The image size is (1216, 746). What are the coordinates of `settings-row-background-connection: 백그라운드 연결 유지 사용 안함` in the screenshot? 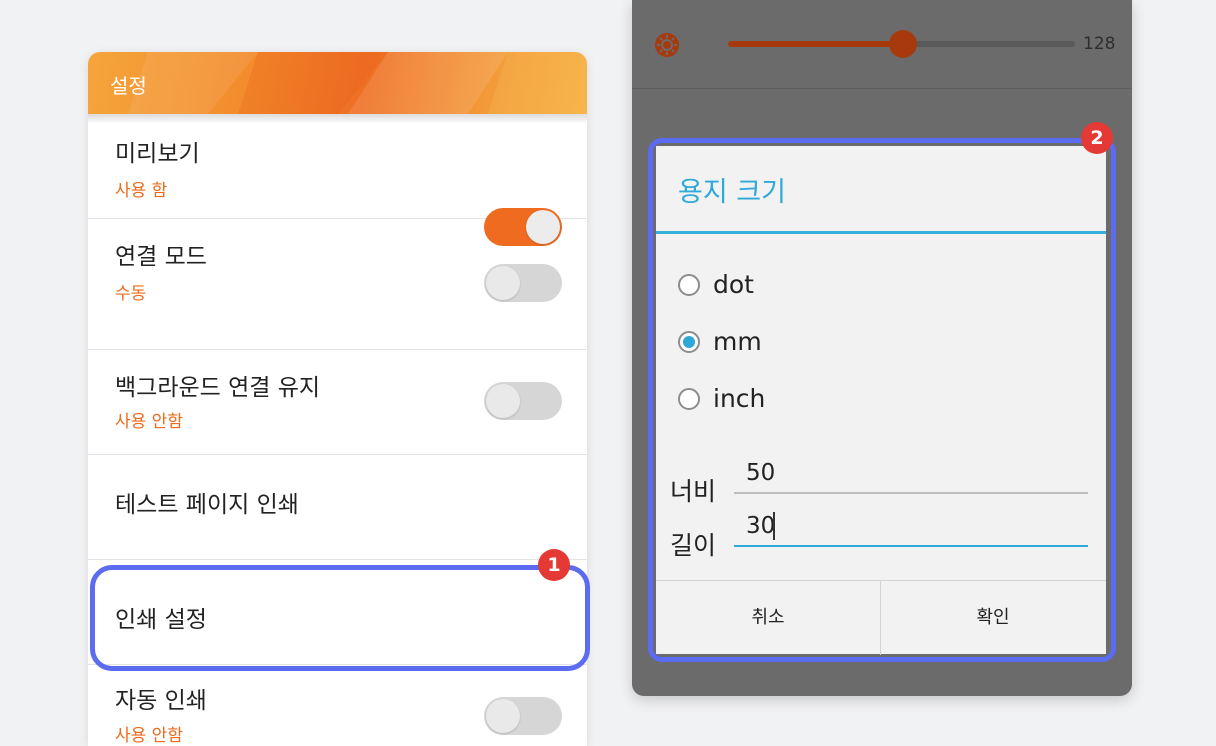 It's located at (337, 402).